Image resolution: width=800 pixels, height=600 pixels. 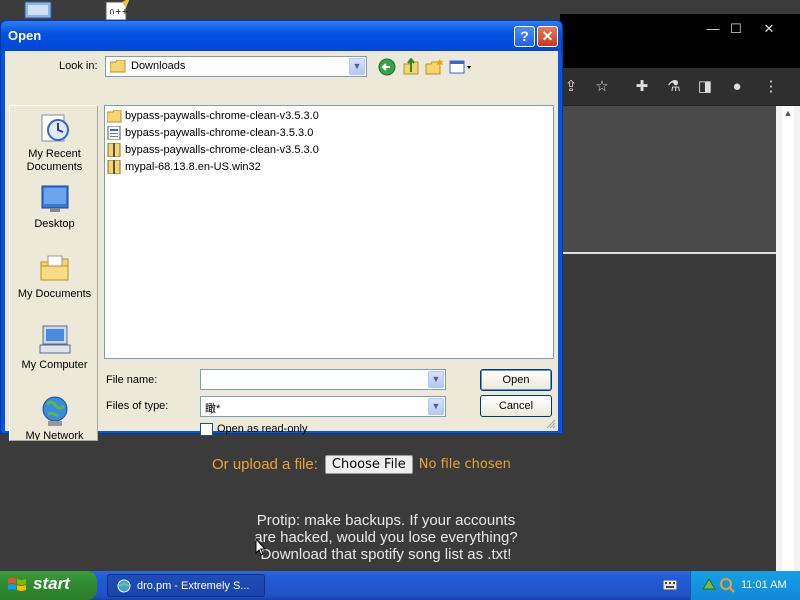 I want to click on start-label: start, so click(x=51, y=583).